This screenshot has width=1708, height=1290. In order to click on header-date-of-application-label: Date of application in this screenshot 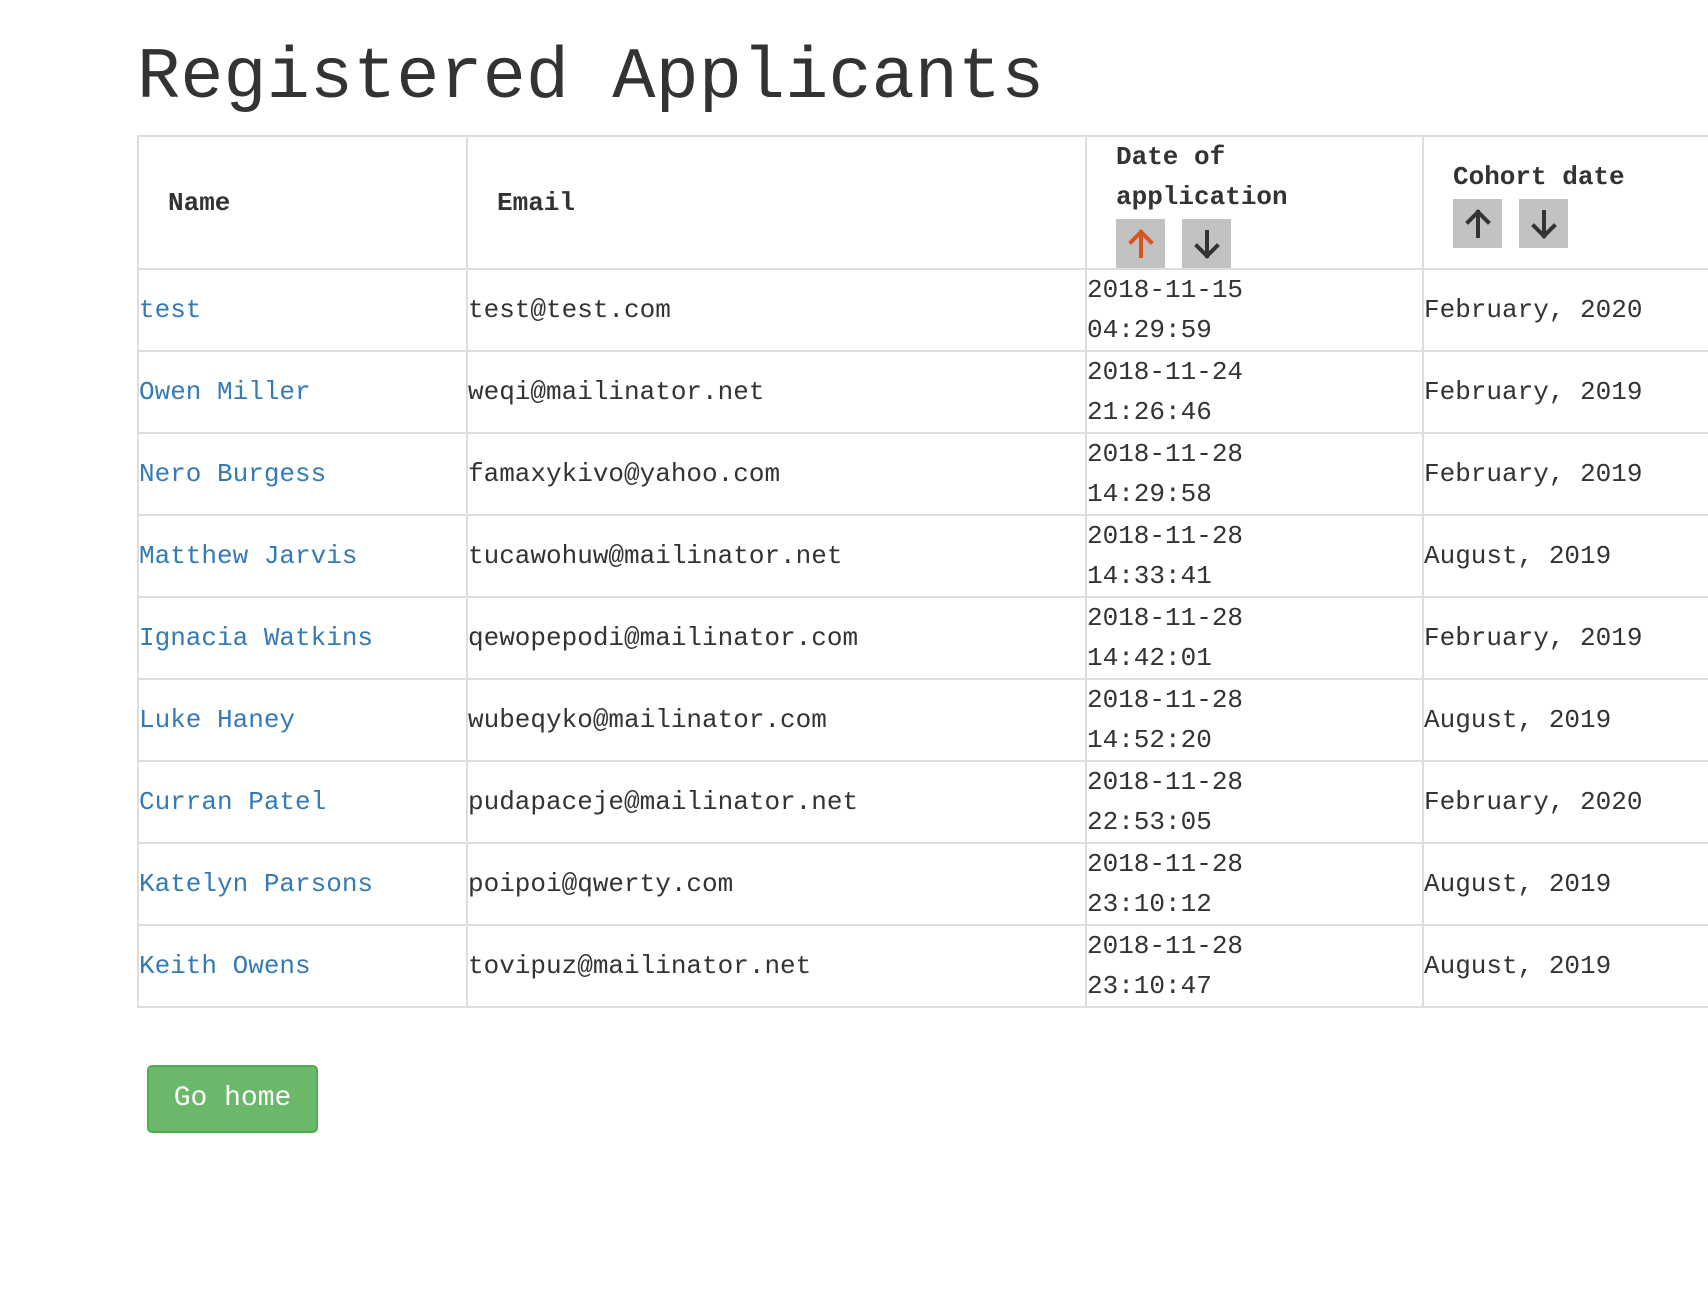, I will do `click(1202, 177)`.